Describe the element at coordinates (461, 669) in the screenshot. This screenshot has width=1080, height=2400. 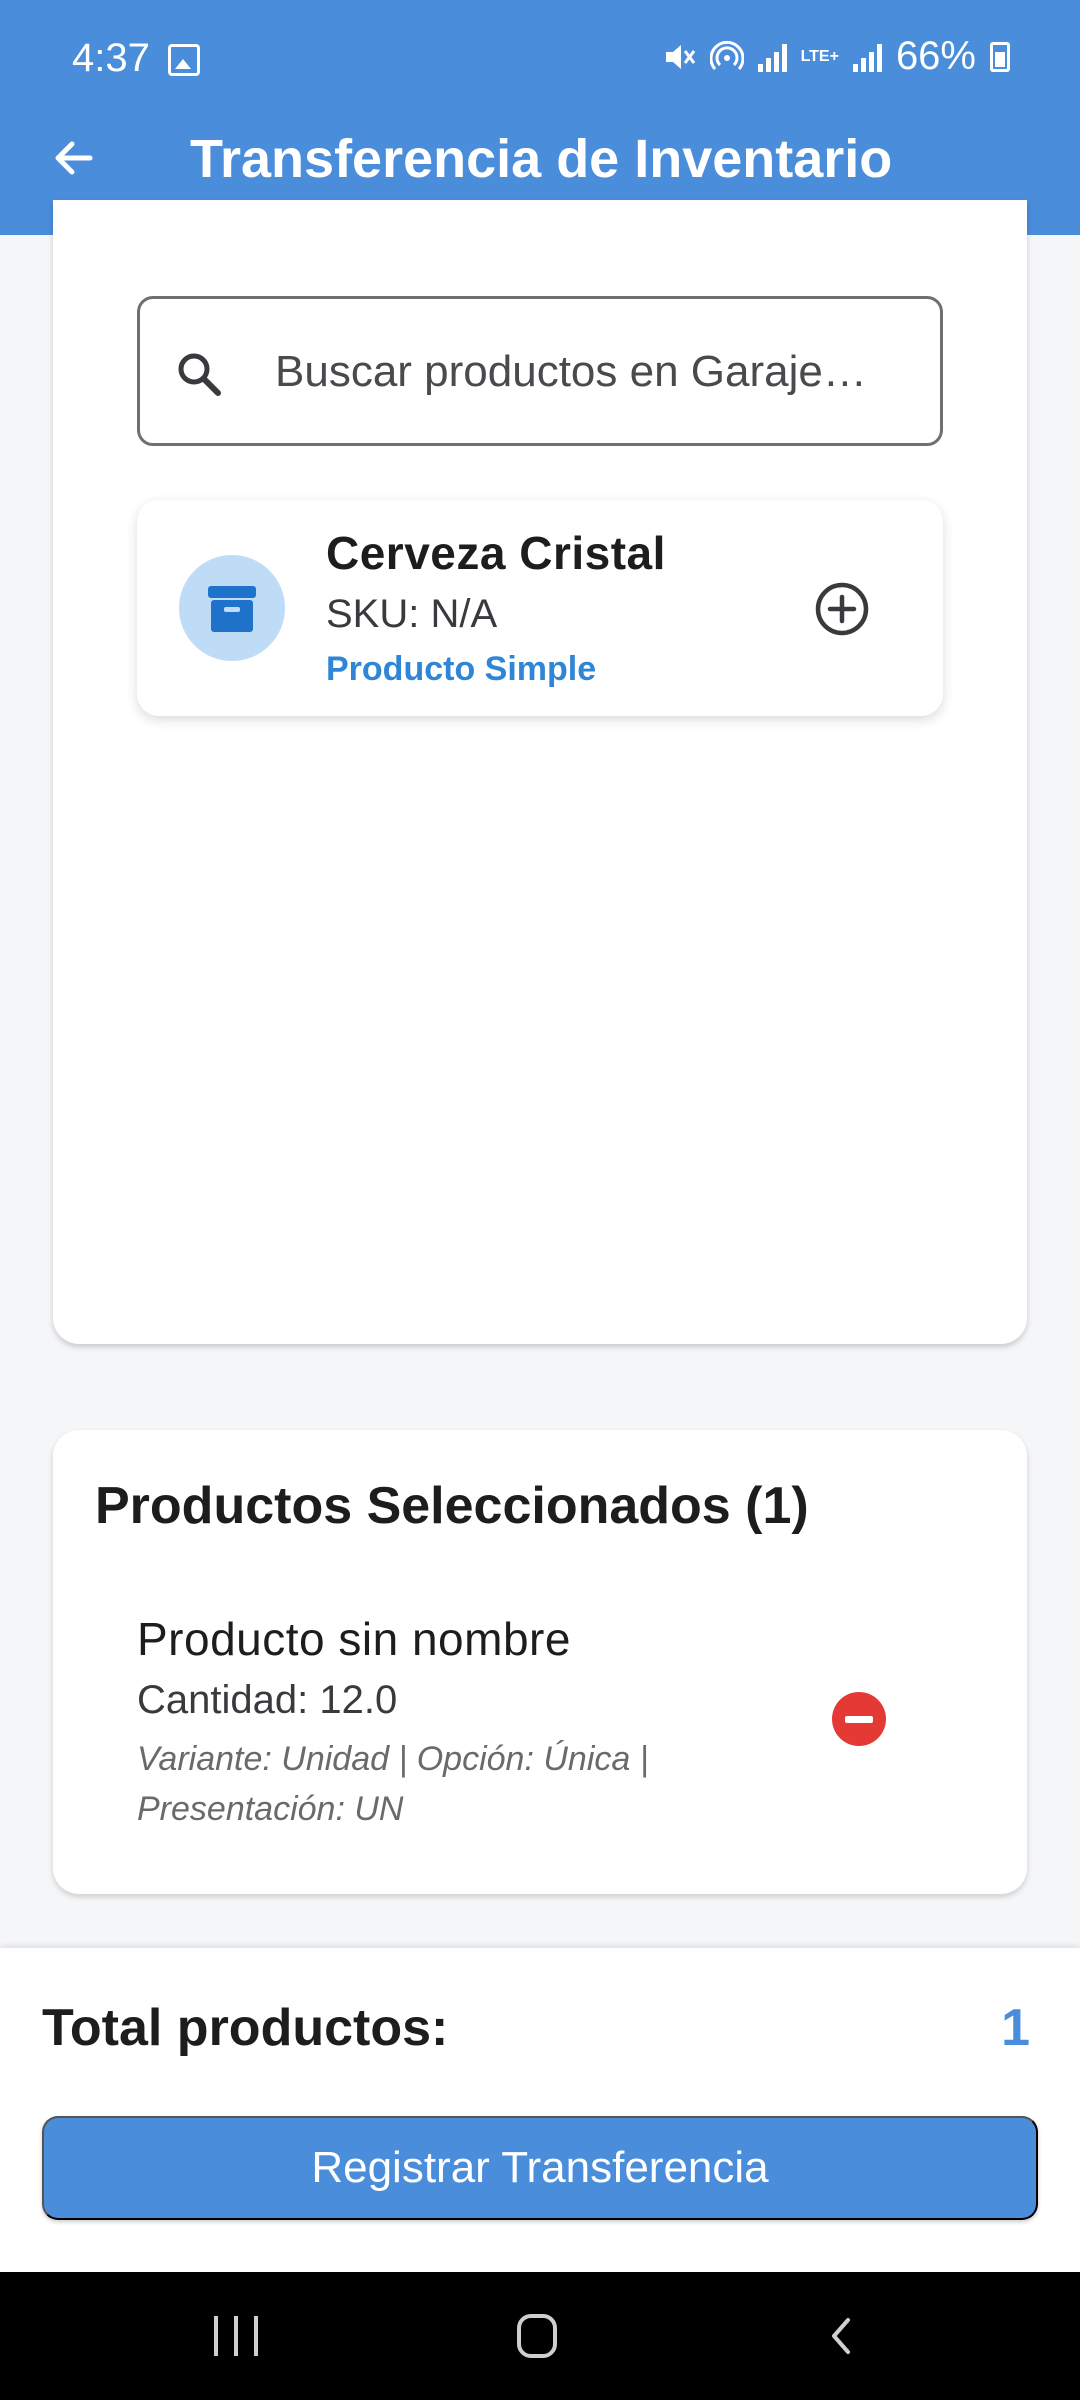
I see `product-type: Producto Simple` at that location.